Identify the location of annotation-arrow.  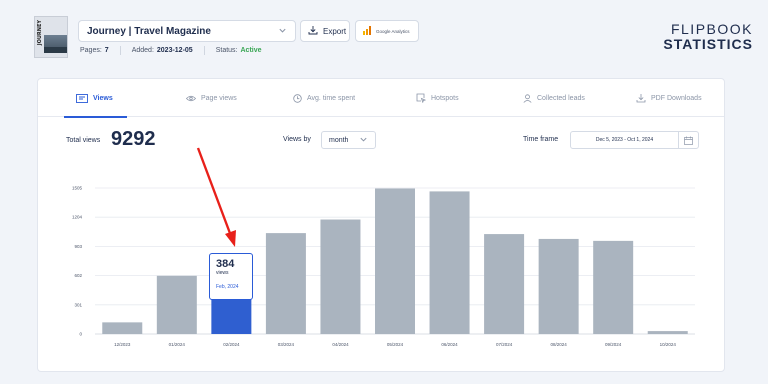
(216, 197).